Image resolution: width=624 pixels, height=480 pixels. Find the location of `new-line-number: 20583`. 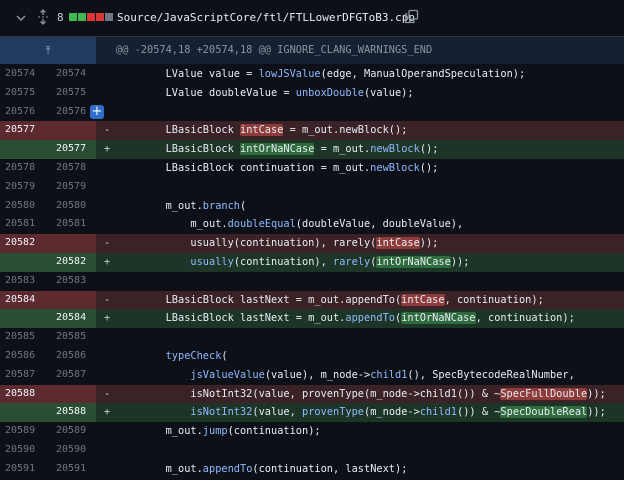

new-line-number: 20583 is located at coordinates (72, 281).